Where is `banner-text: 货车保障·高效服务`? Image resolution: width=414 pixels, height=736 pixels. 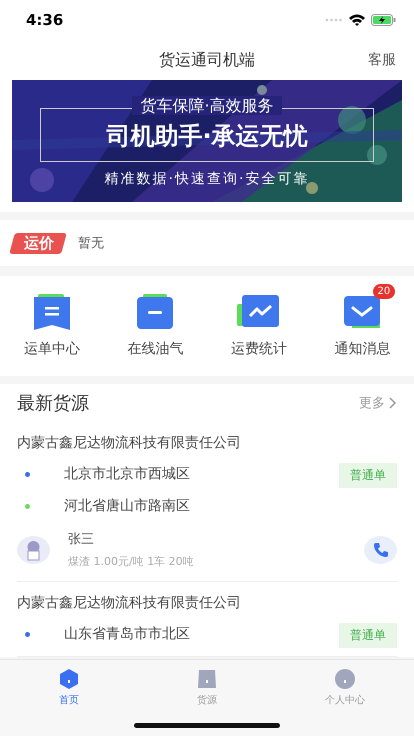 banner-text: 货车保障·高效服务 is located at coordinates (207, 105).